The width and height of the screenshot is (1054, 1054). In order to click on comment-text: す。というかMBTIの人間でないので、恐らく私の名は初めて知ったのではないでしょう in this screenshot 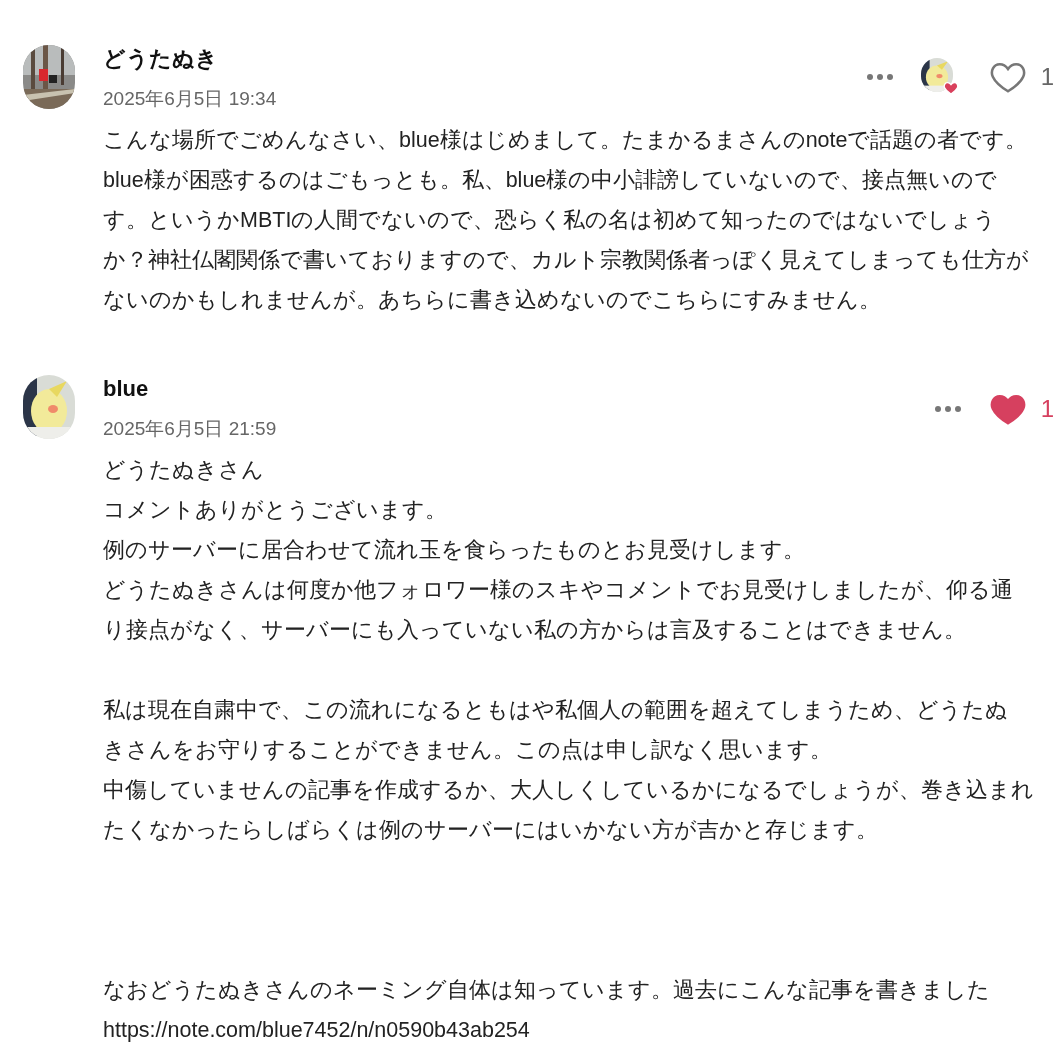, I will do `click(550, 220)`.